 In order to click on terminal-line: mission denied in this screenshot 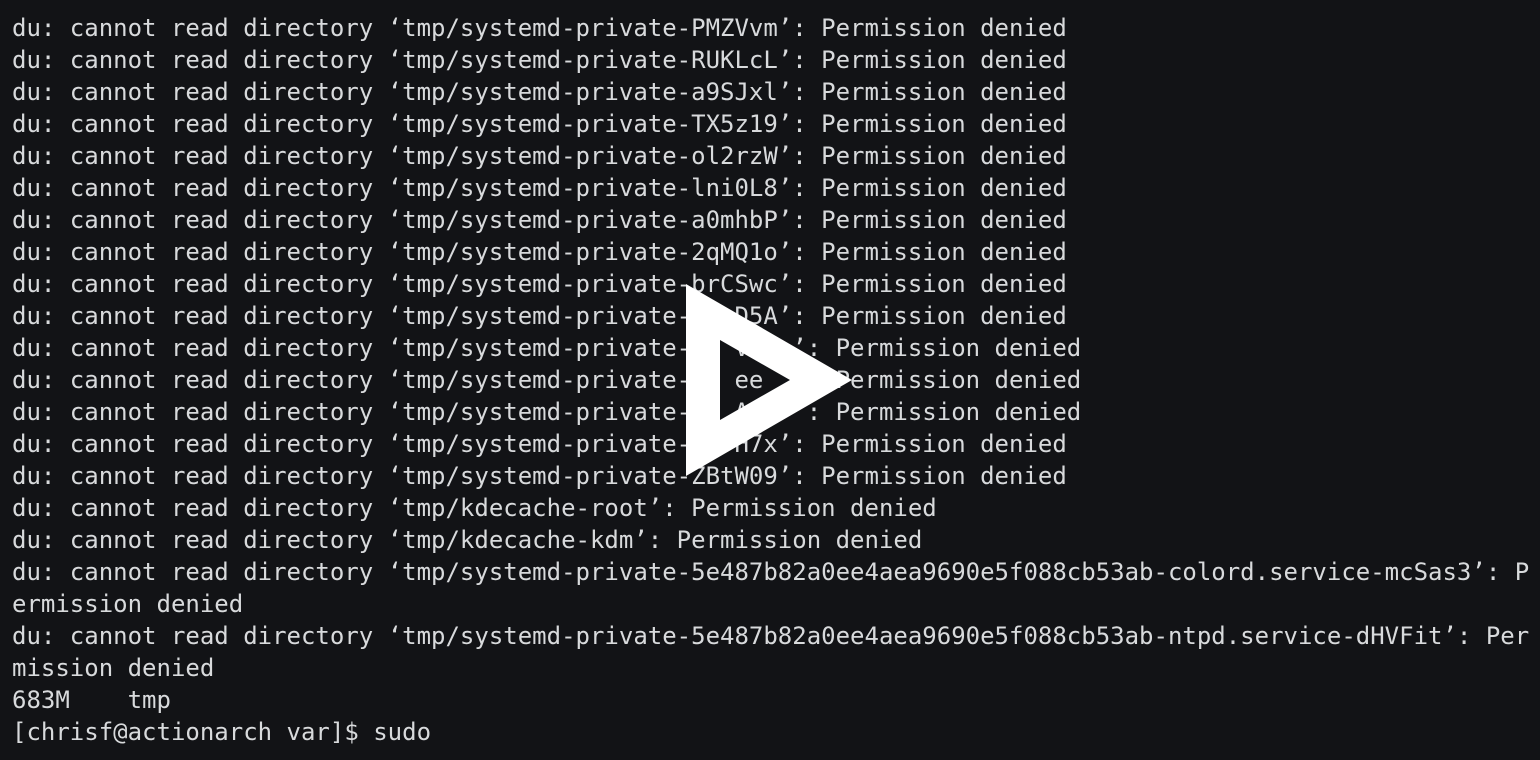, I will do `click(113, 668)`.